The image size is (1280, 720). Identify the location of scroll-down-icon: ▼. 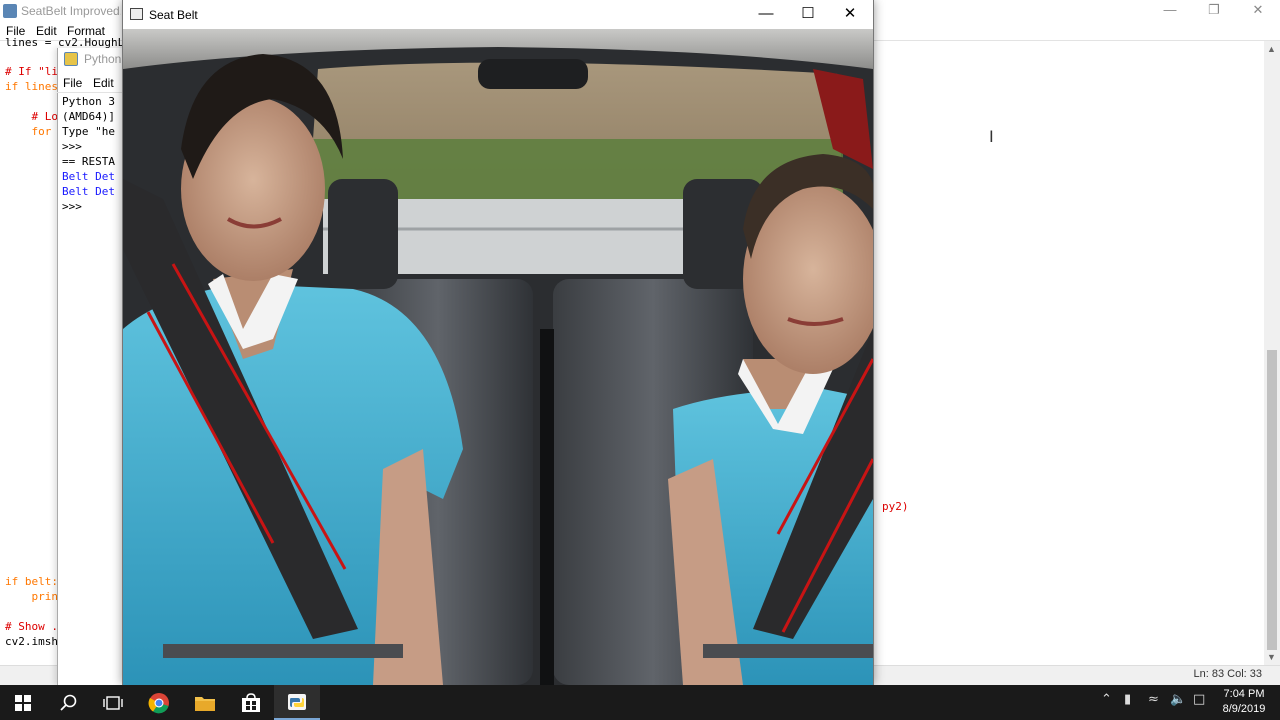
(1271, 657).